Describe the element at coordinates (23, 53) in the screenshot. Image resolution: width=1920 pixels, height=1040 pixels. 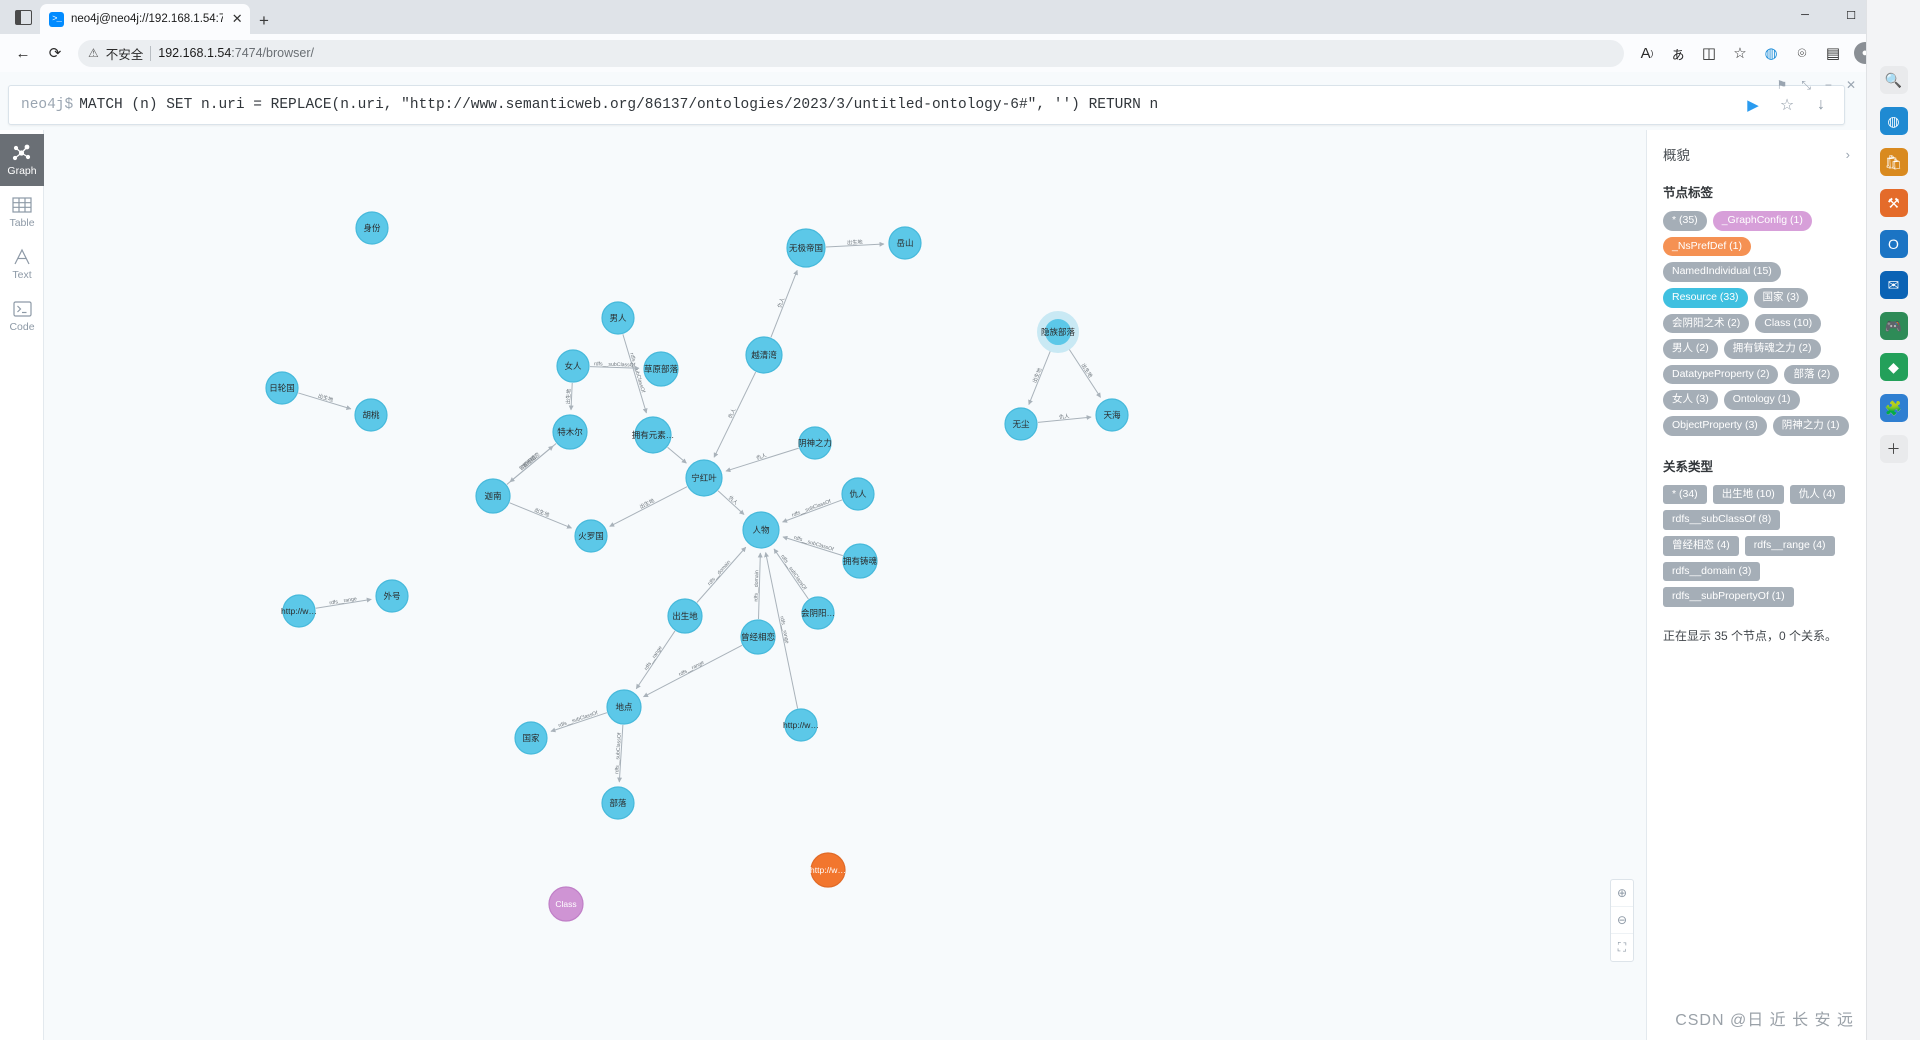
I see `back-button: ←` at that location.